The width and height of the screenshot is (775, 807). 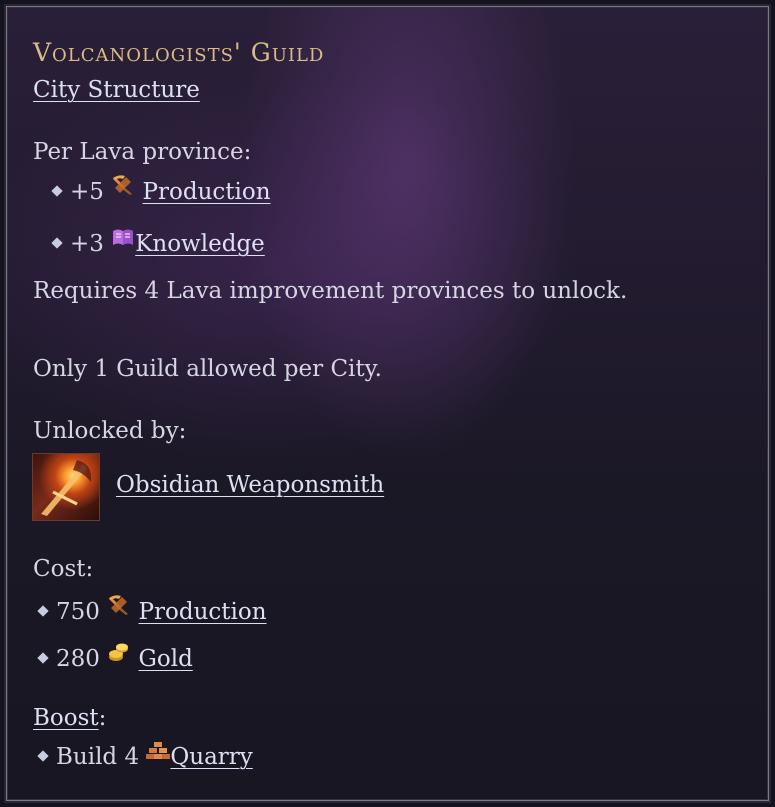 What do you see at coordinates (78, 659) in the screenshot?
I see `cost-amount: 280` at bounding box center [78, 659].